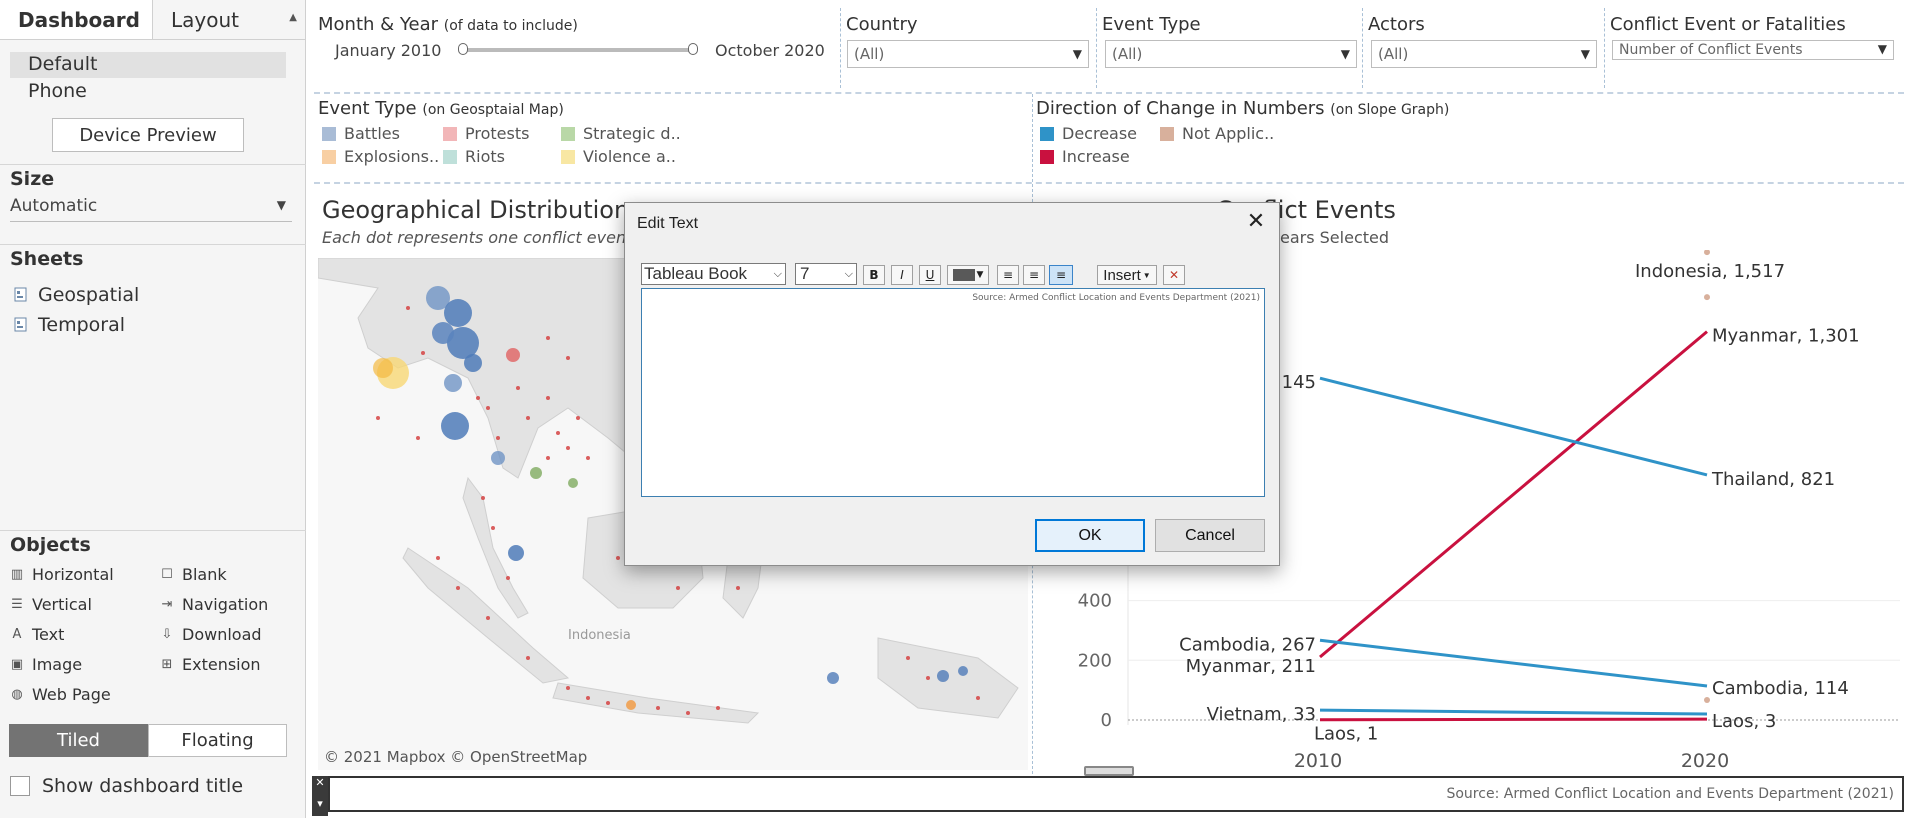  I want to click on legend-battles: Battles, so click(361, 133).